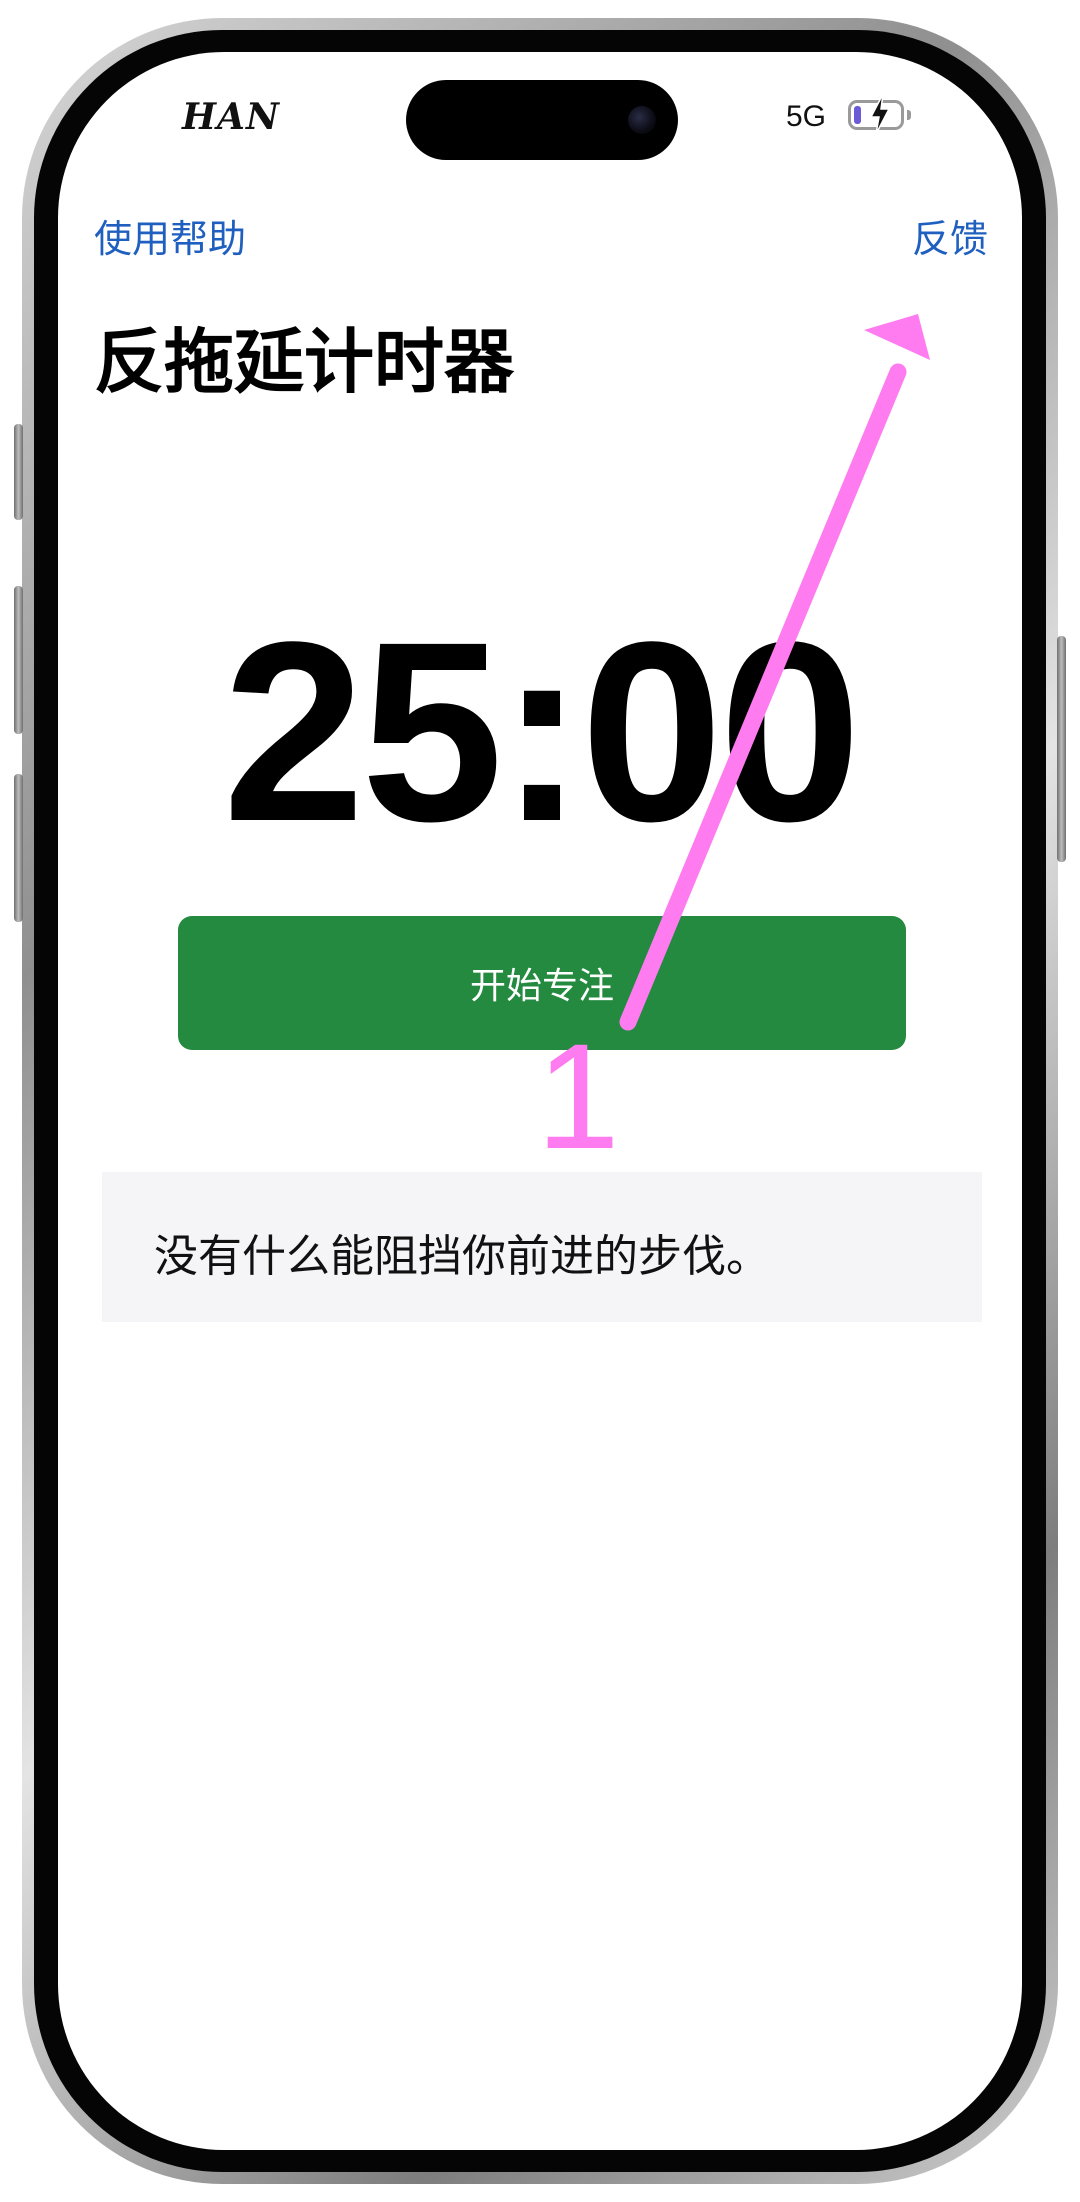  What do you see at coordinates (880, 114) in the screenshot?
I see `charging-bolt-icon` at bounding box center [880, 114].